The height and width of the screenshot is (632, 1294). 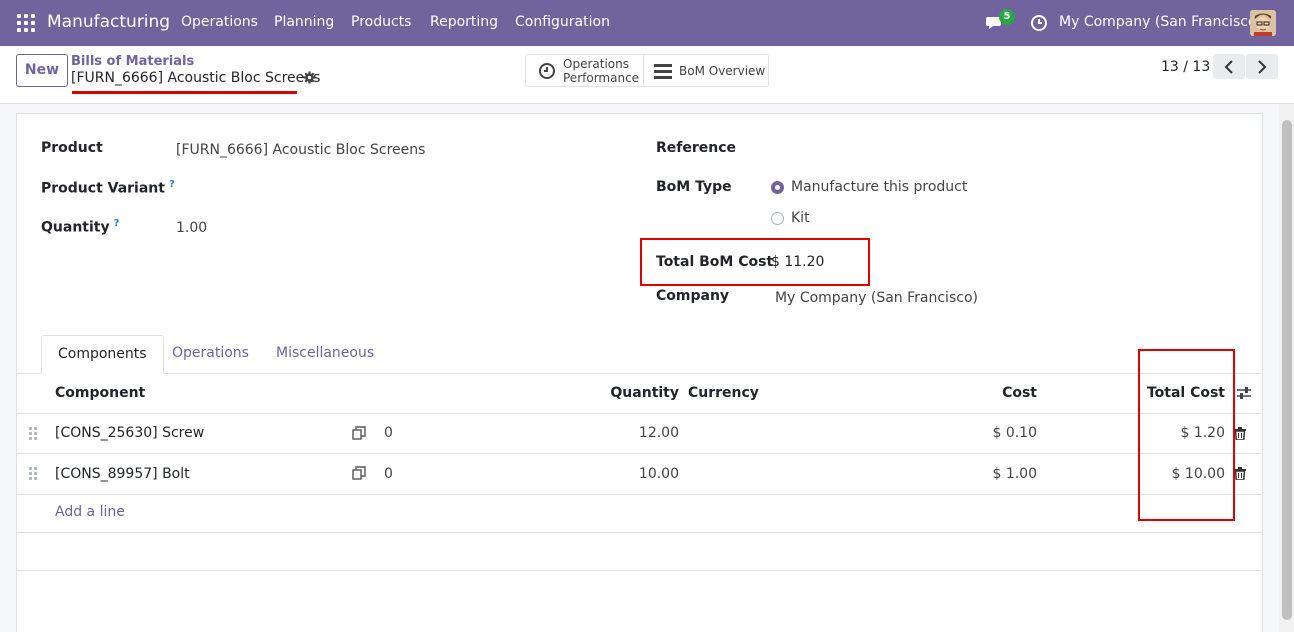 I want to click on app-name: Manufacturing, so click(x=108, y=22).